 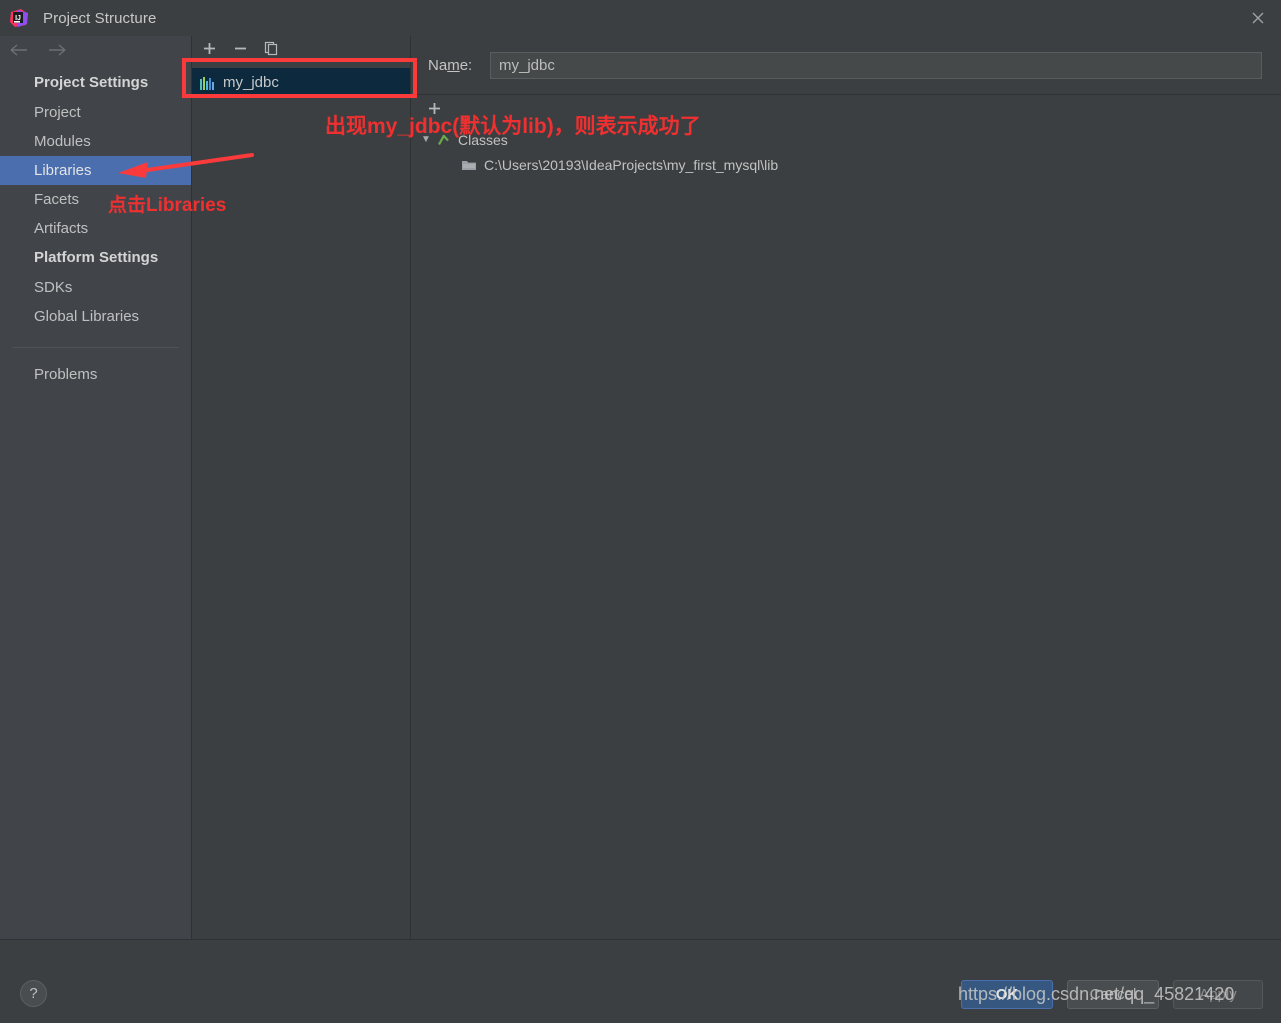 What do you see at coordinates (251, 82) in the screenshot?
I see `list-item-label: my_jdbc` at bounding box center [251, 82].